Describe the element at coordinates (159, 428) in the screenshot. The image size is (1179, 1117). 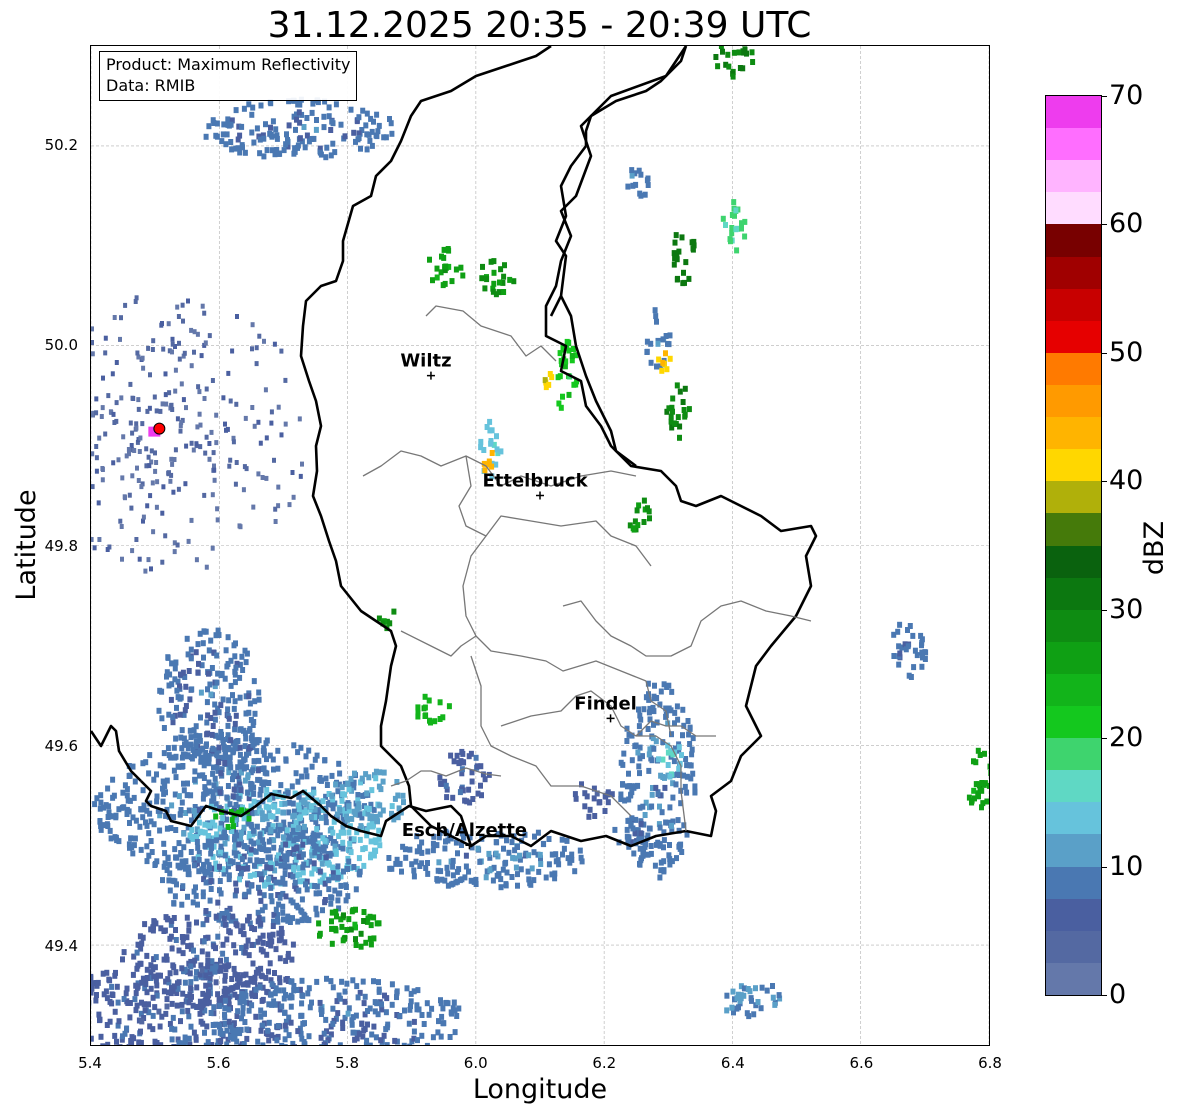
I see `radar-site-marker` at that location.